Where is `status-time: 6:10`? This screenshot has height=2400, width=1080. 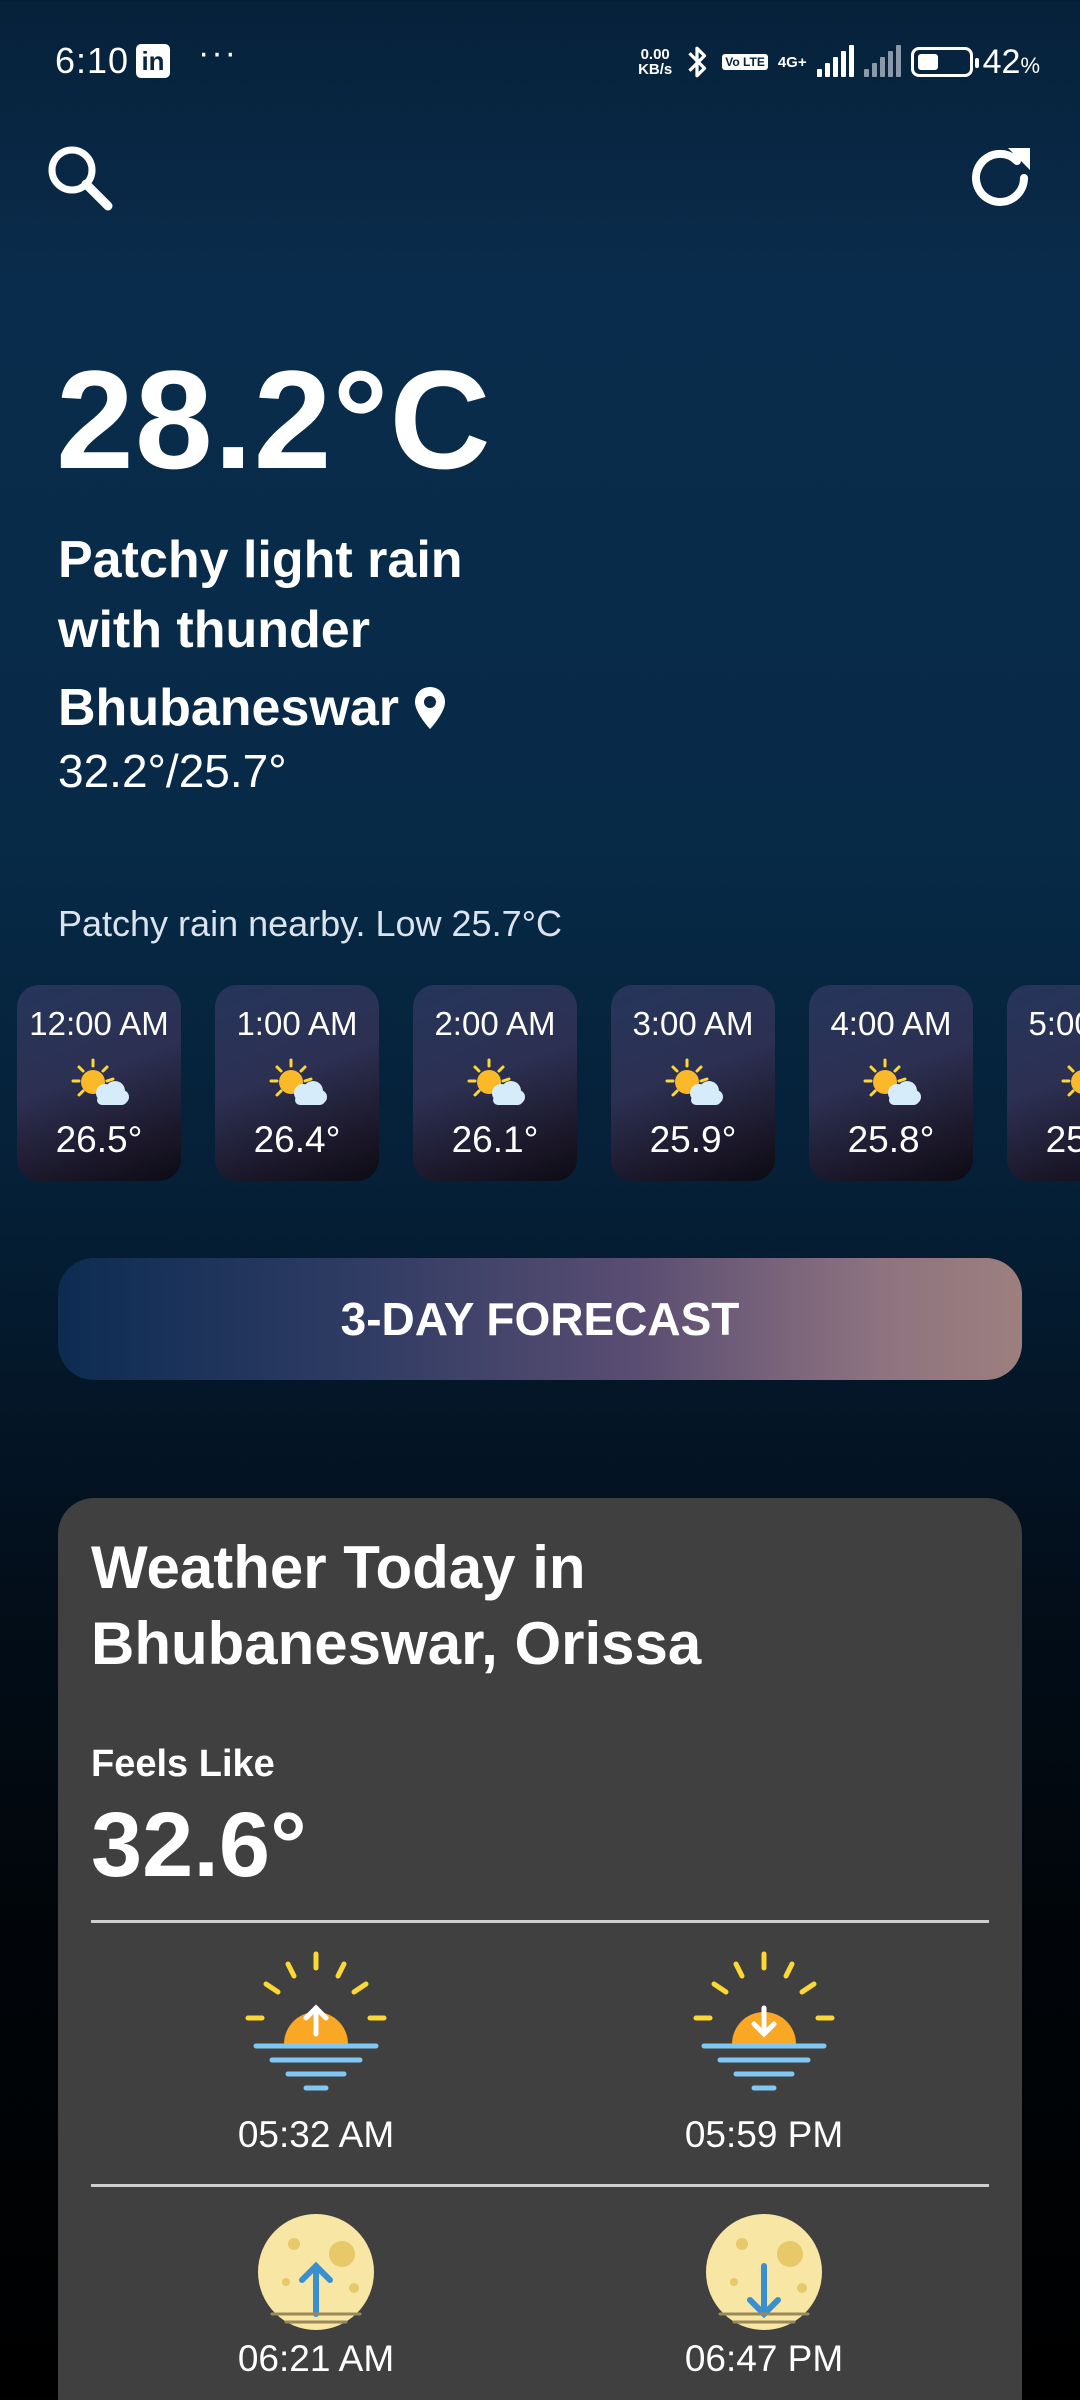 status-time: 6:10 is located at coordinates (92, 60).